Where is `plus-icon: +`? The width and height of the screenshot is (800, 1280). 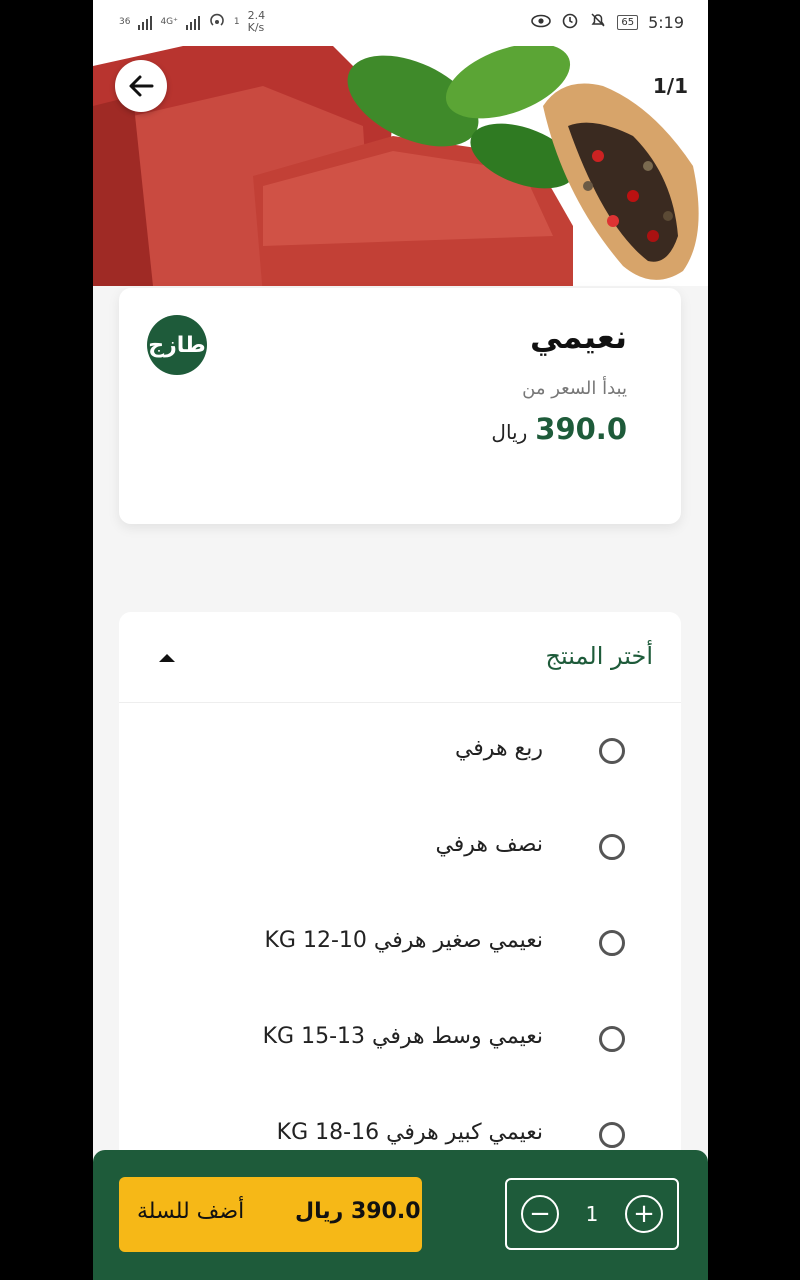 plus-icon: + is located at coordinates (644, 1214).